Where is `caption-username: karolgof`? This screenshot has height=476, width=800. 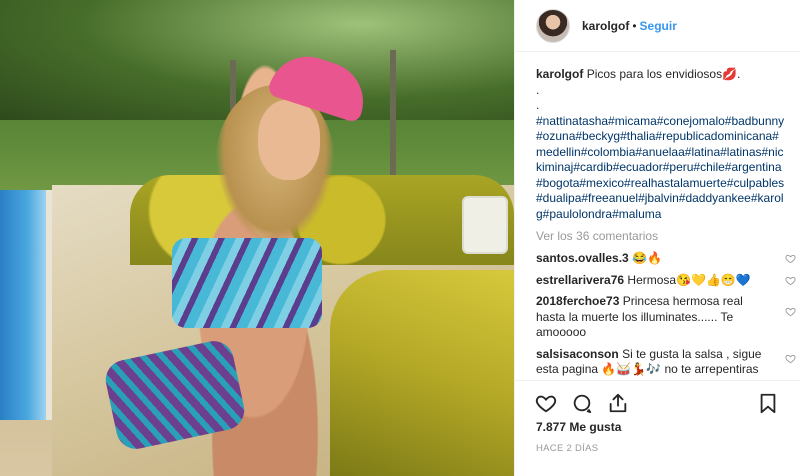
caption-username: karolgof is located at coordinates (559, 74).